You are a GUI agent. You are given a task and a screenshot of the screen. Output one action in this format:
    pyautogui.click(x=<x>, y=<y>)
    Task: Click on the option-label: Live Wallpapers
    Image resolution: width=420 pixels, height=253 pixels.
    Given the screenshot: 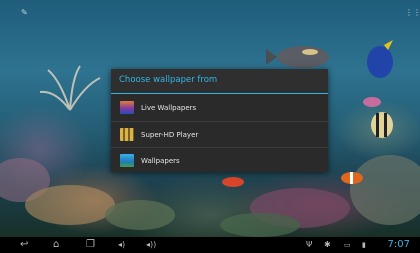 What is the action you would take?
    pyautogui.click(x=169, y=107)
    